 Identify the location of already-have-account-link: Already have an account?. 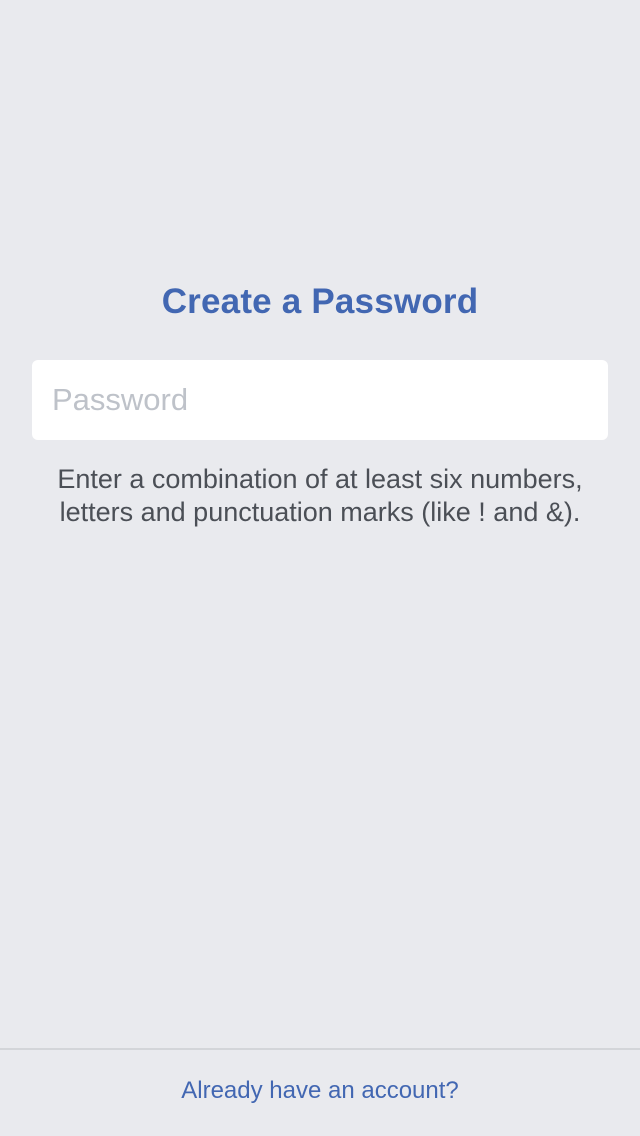
(320, 1091).